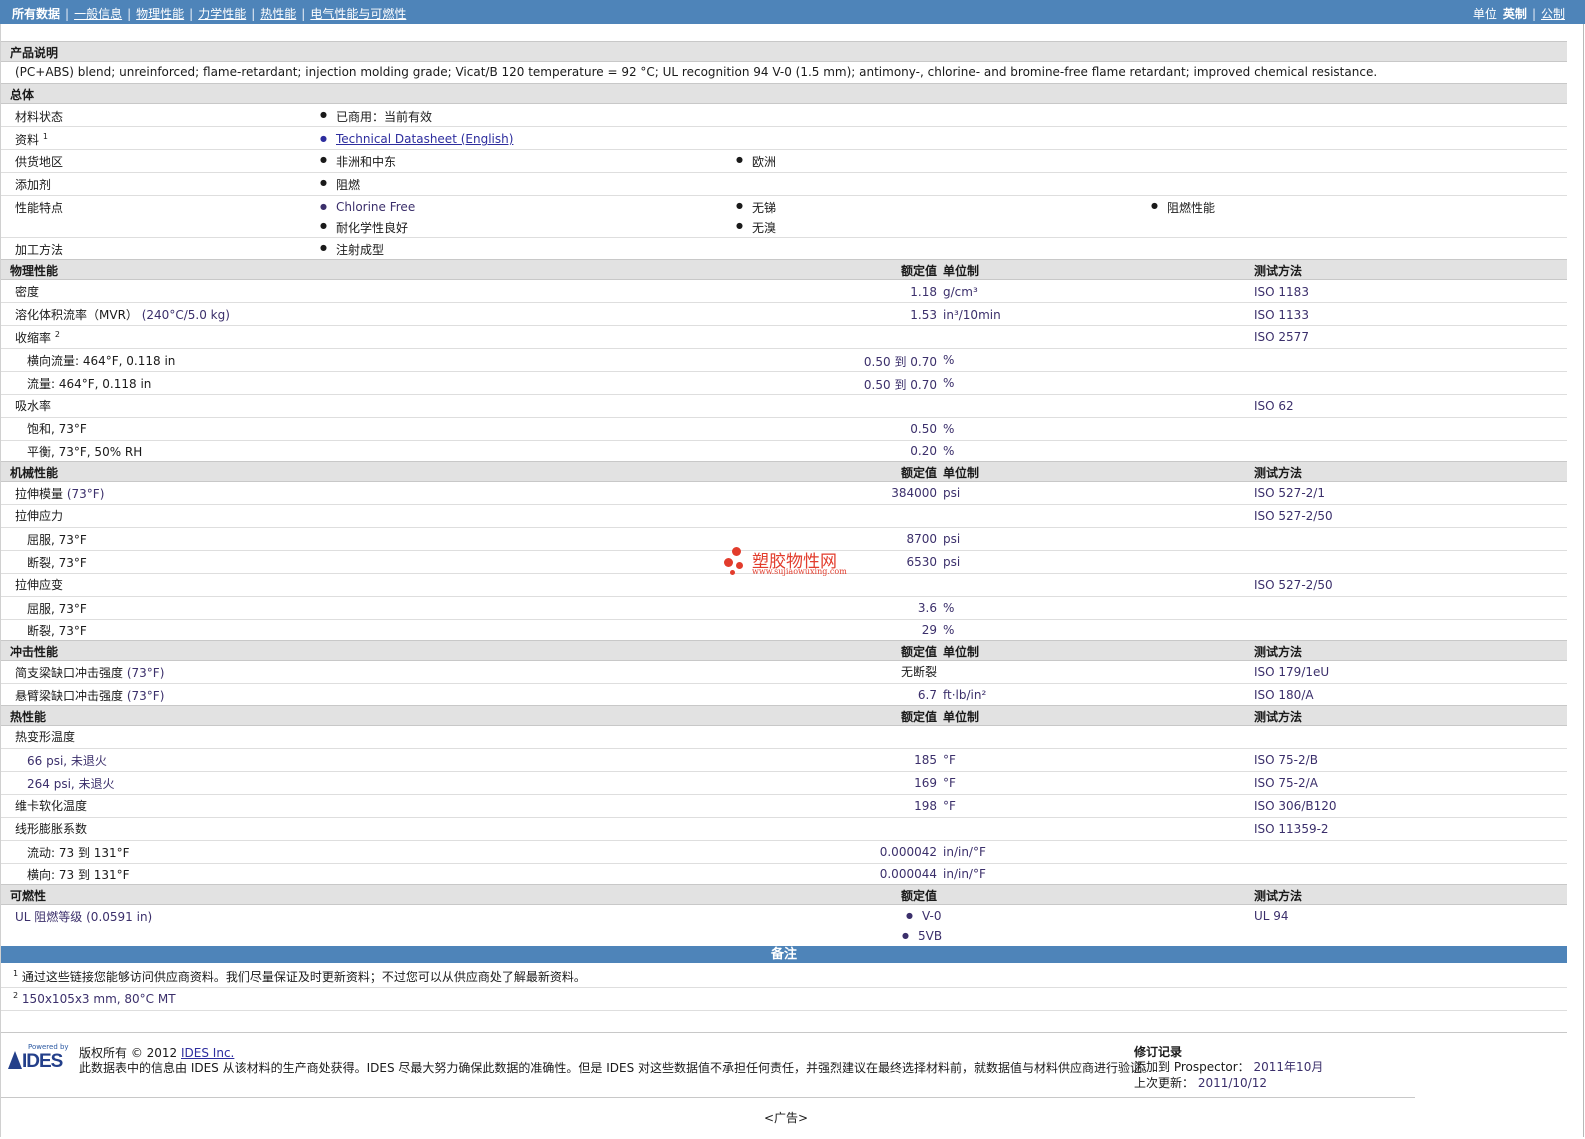 The image size is (1585, 1139). I want to click on charpy-row: 简支梁缺口冲击强度 (73°F) 无断裂 ISO 179/1eU, so click(784, 672).